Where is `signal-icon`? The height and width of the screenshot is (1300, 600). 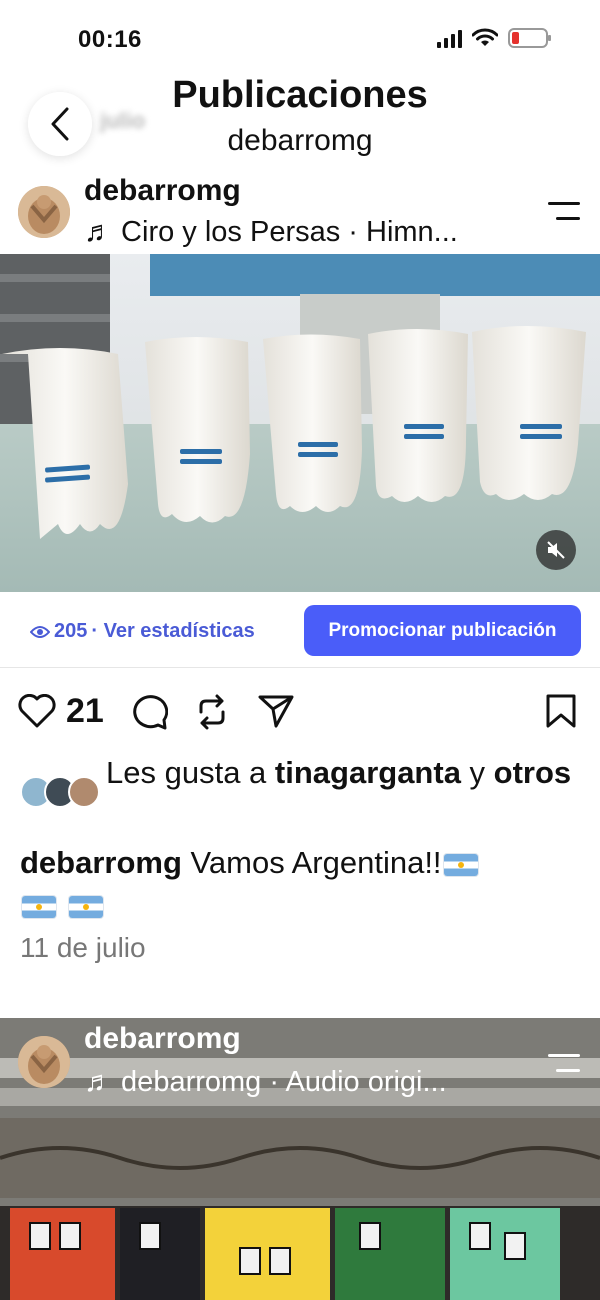
signal-icon is located at coordinates (449, 38).